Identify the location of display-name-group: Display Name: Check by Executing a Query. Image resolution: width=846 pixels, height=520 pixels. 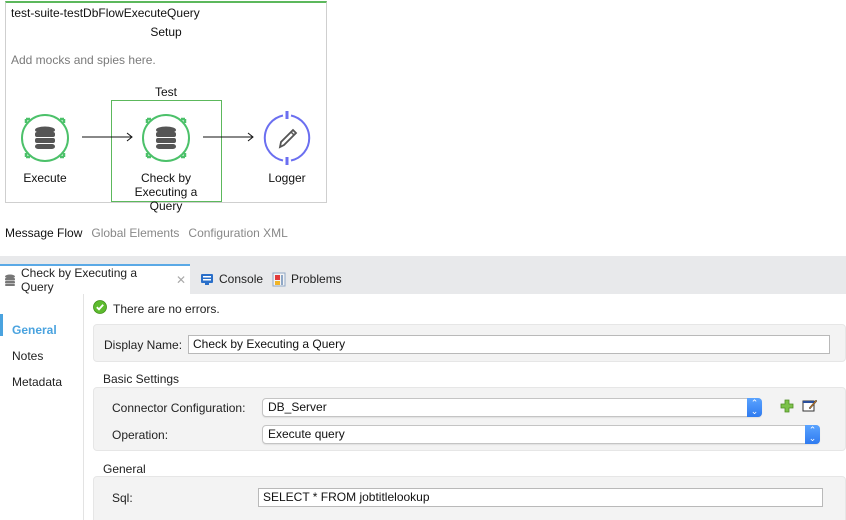
(469, 343).